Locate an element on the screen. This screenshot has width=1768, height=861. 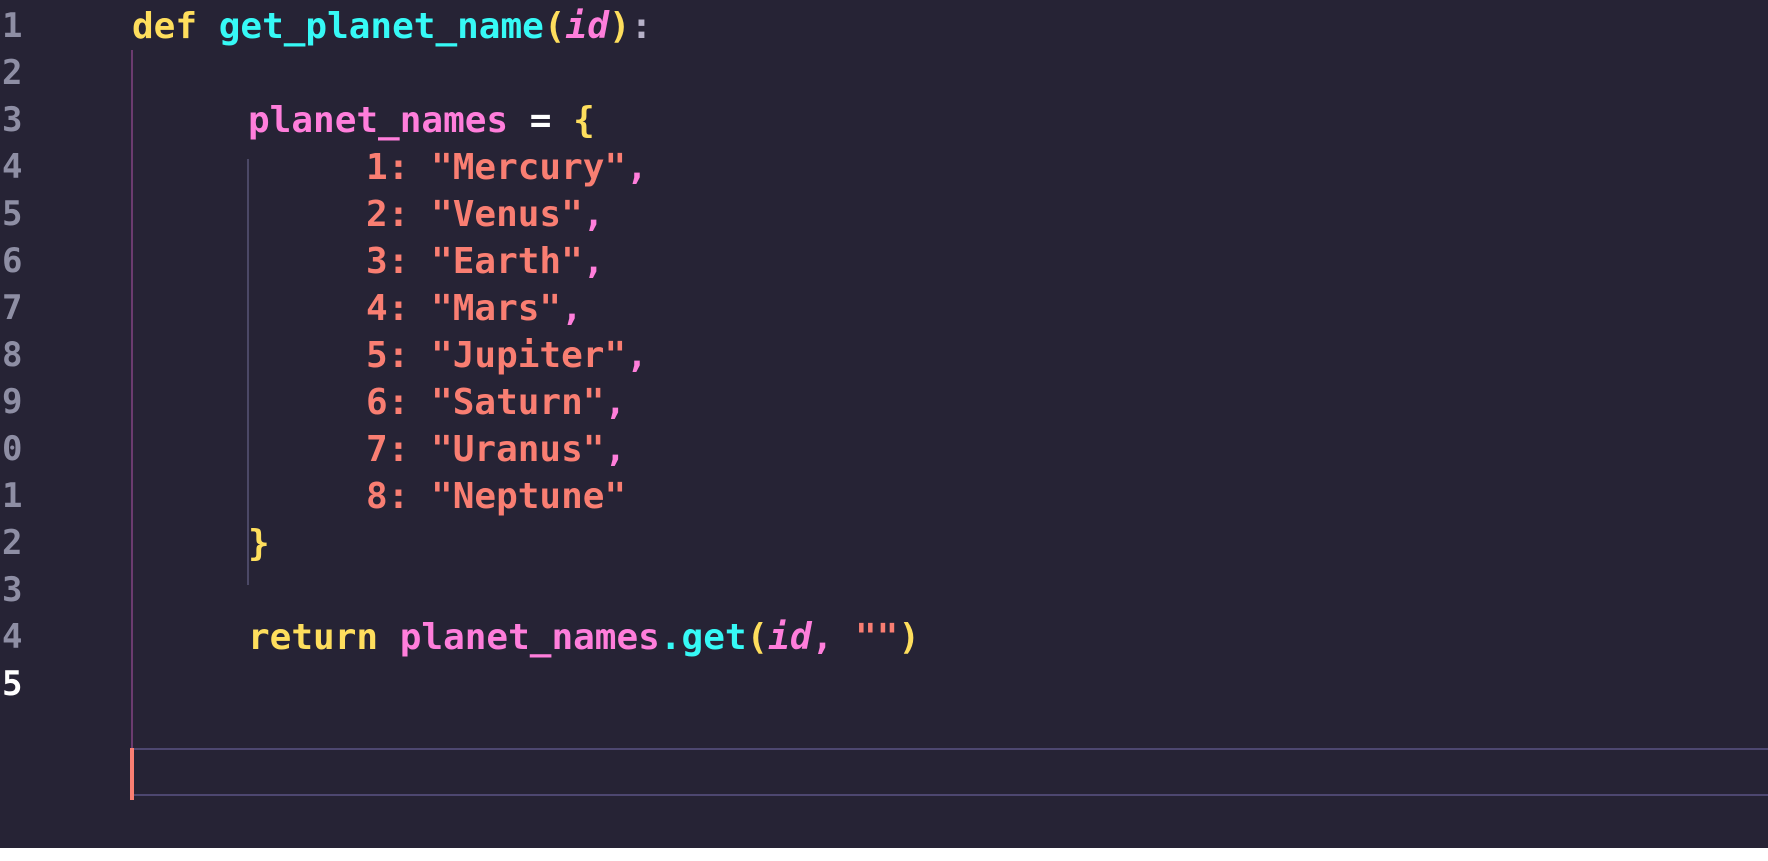
assign-operator: = is located at coordinates (540, 120).